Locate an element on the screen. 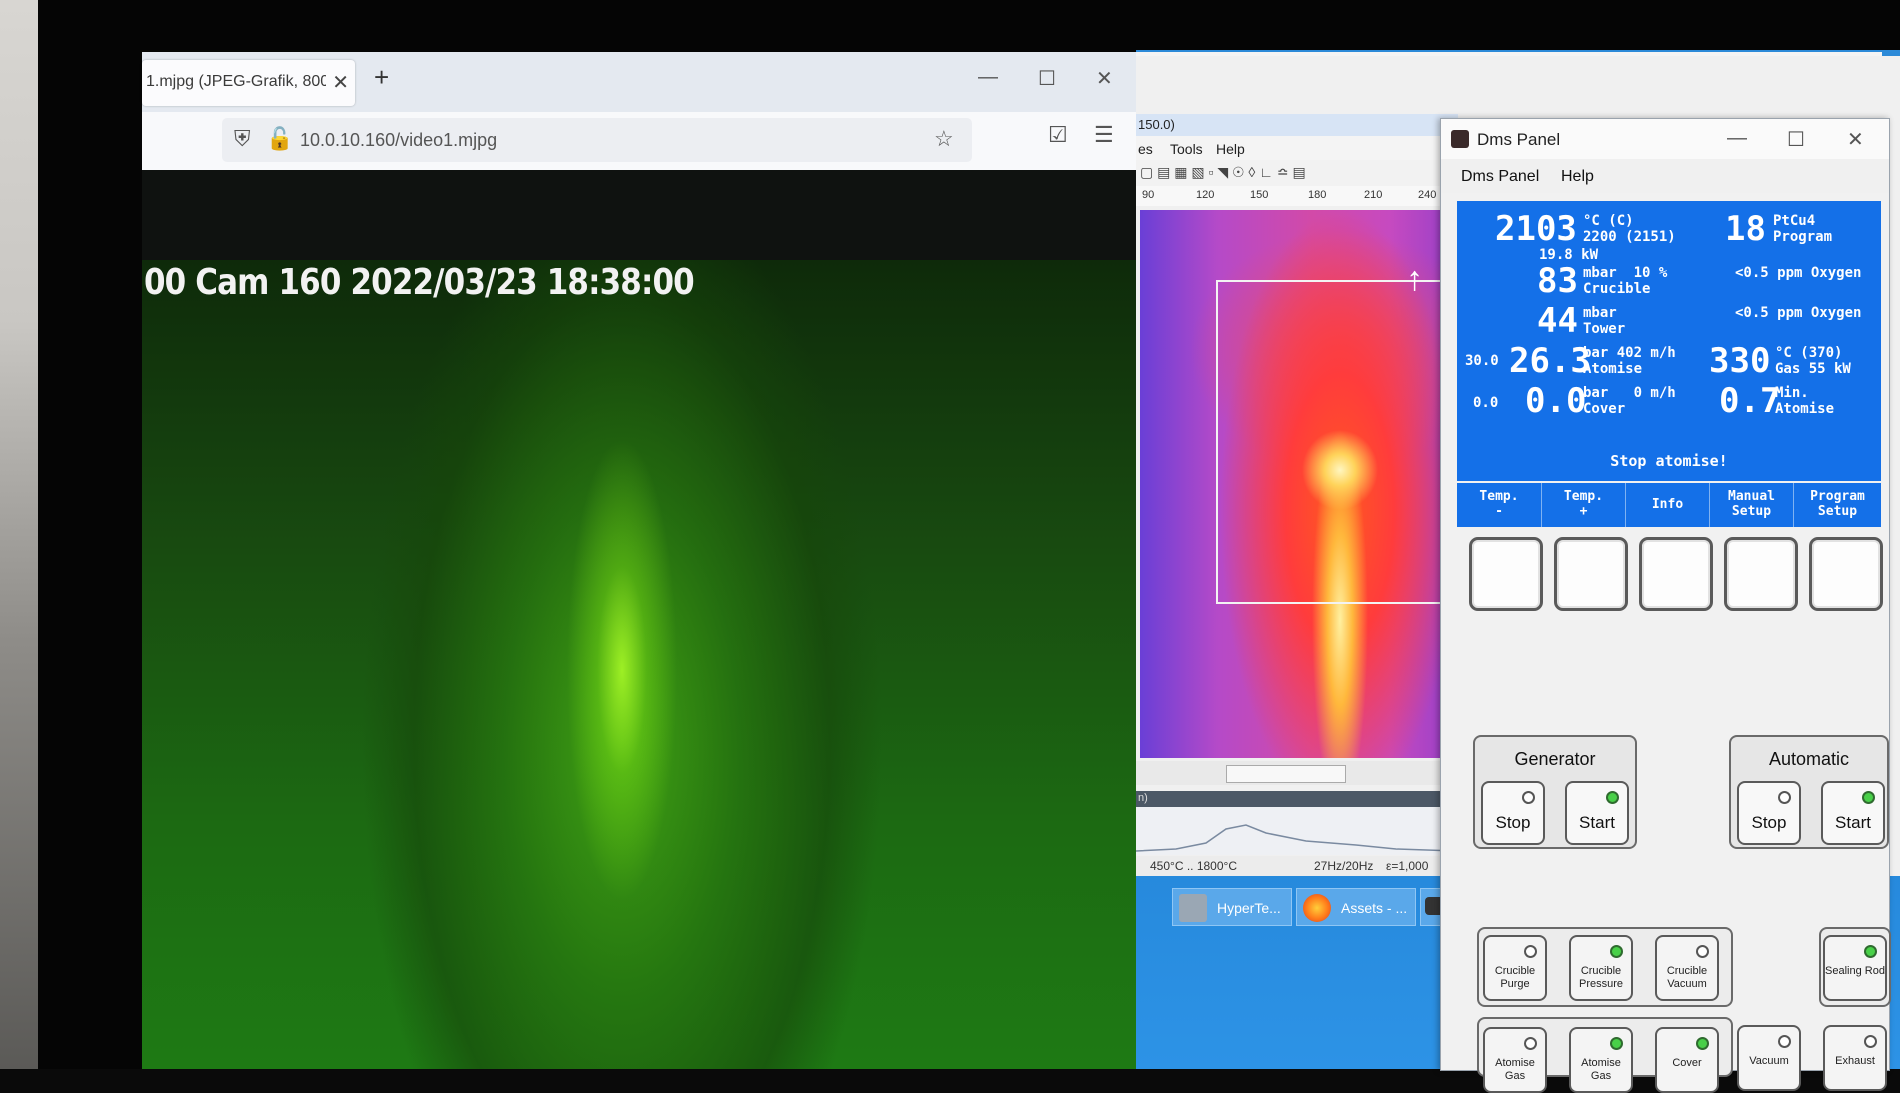 This screenshot has width=1900, height=1093. atomise-gas-button-2: Atomise Gas is located at coordinates (1601, 1060).